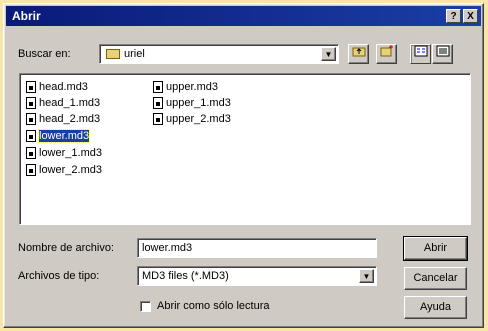 Image resolution: width=488 pixels, height=331 pixels. What do you see at coordinates (219, 54) in the screenshot?
I see `look-in-combo: uriel ▼` at bounding box center [219, 54].